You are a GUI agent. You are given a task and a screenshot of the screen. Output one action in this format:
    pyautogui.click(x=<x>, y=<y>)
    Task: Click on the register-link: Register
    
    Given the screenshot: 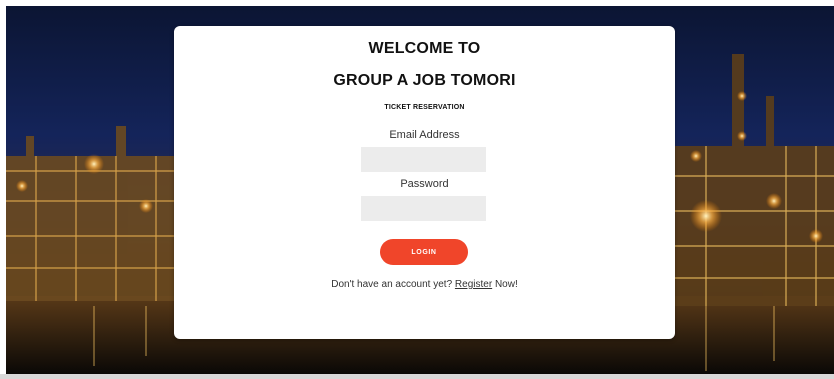 What is the action you would take?
    pyautogui.click(x=473, y=284)
    